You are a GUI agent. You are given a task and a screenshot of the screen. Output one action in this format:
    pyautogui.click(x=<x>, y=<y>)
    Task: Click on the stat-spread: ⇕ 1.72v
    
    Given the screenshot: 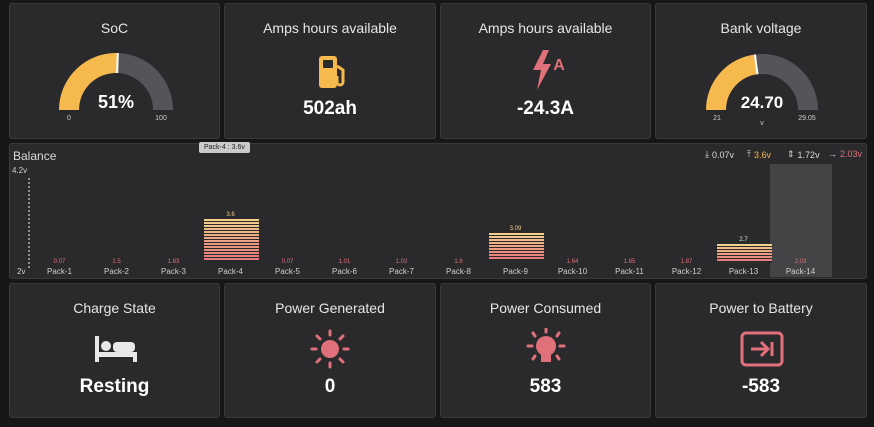 What is the action you would take?
    pyautogui.click(x=803, y=154)
    